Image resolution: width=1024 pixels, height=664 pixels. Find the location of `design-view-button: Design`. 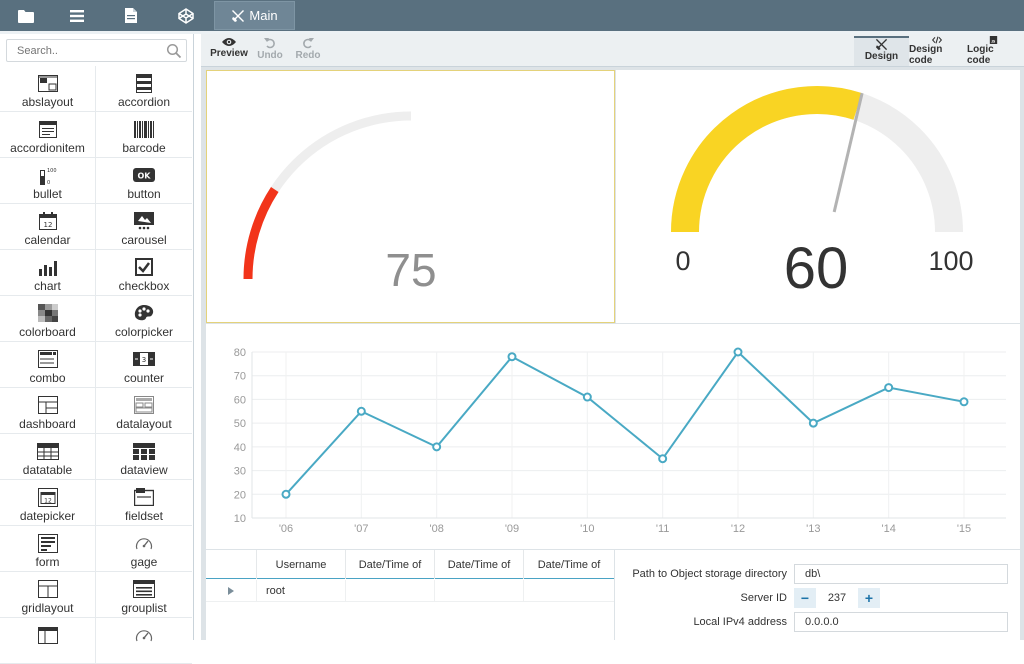

design-view-button: Design is located at coordinates (881, 51).